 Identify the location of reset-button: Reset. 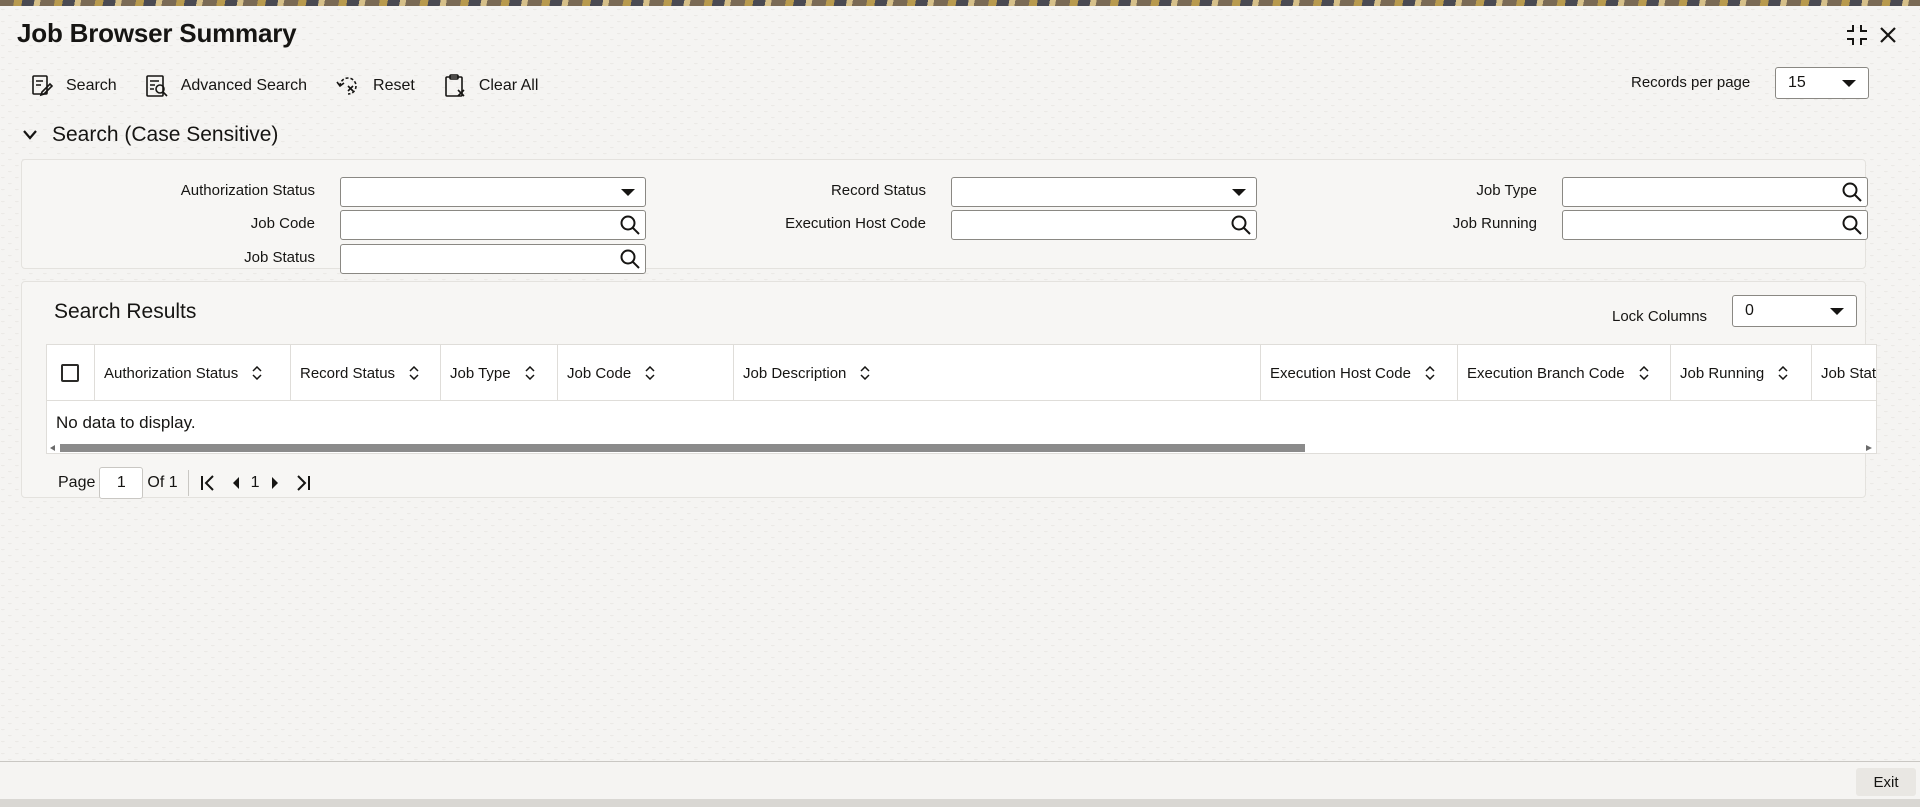
(375, 86).